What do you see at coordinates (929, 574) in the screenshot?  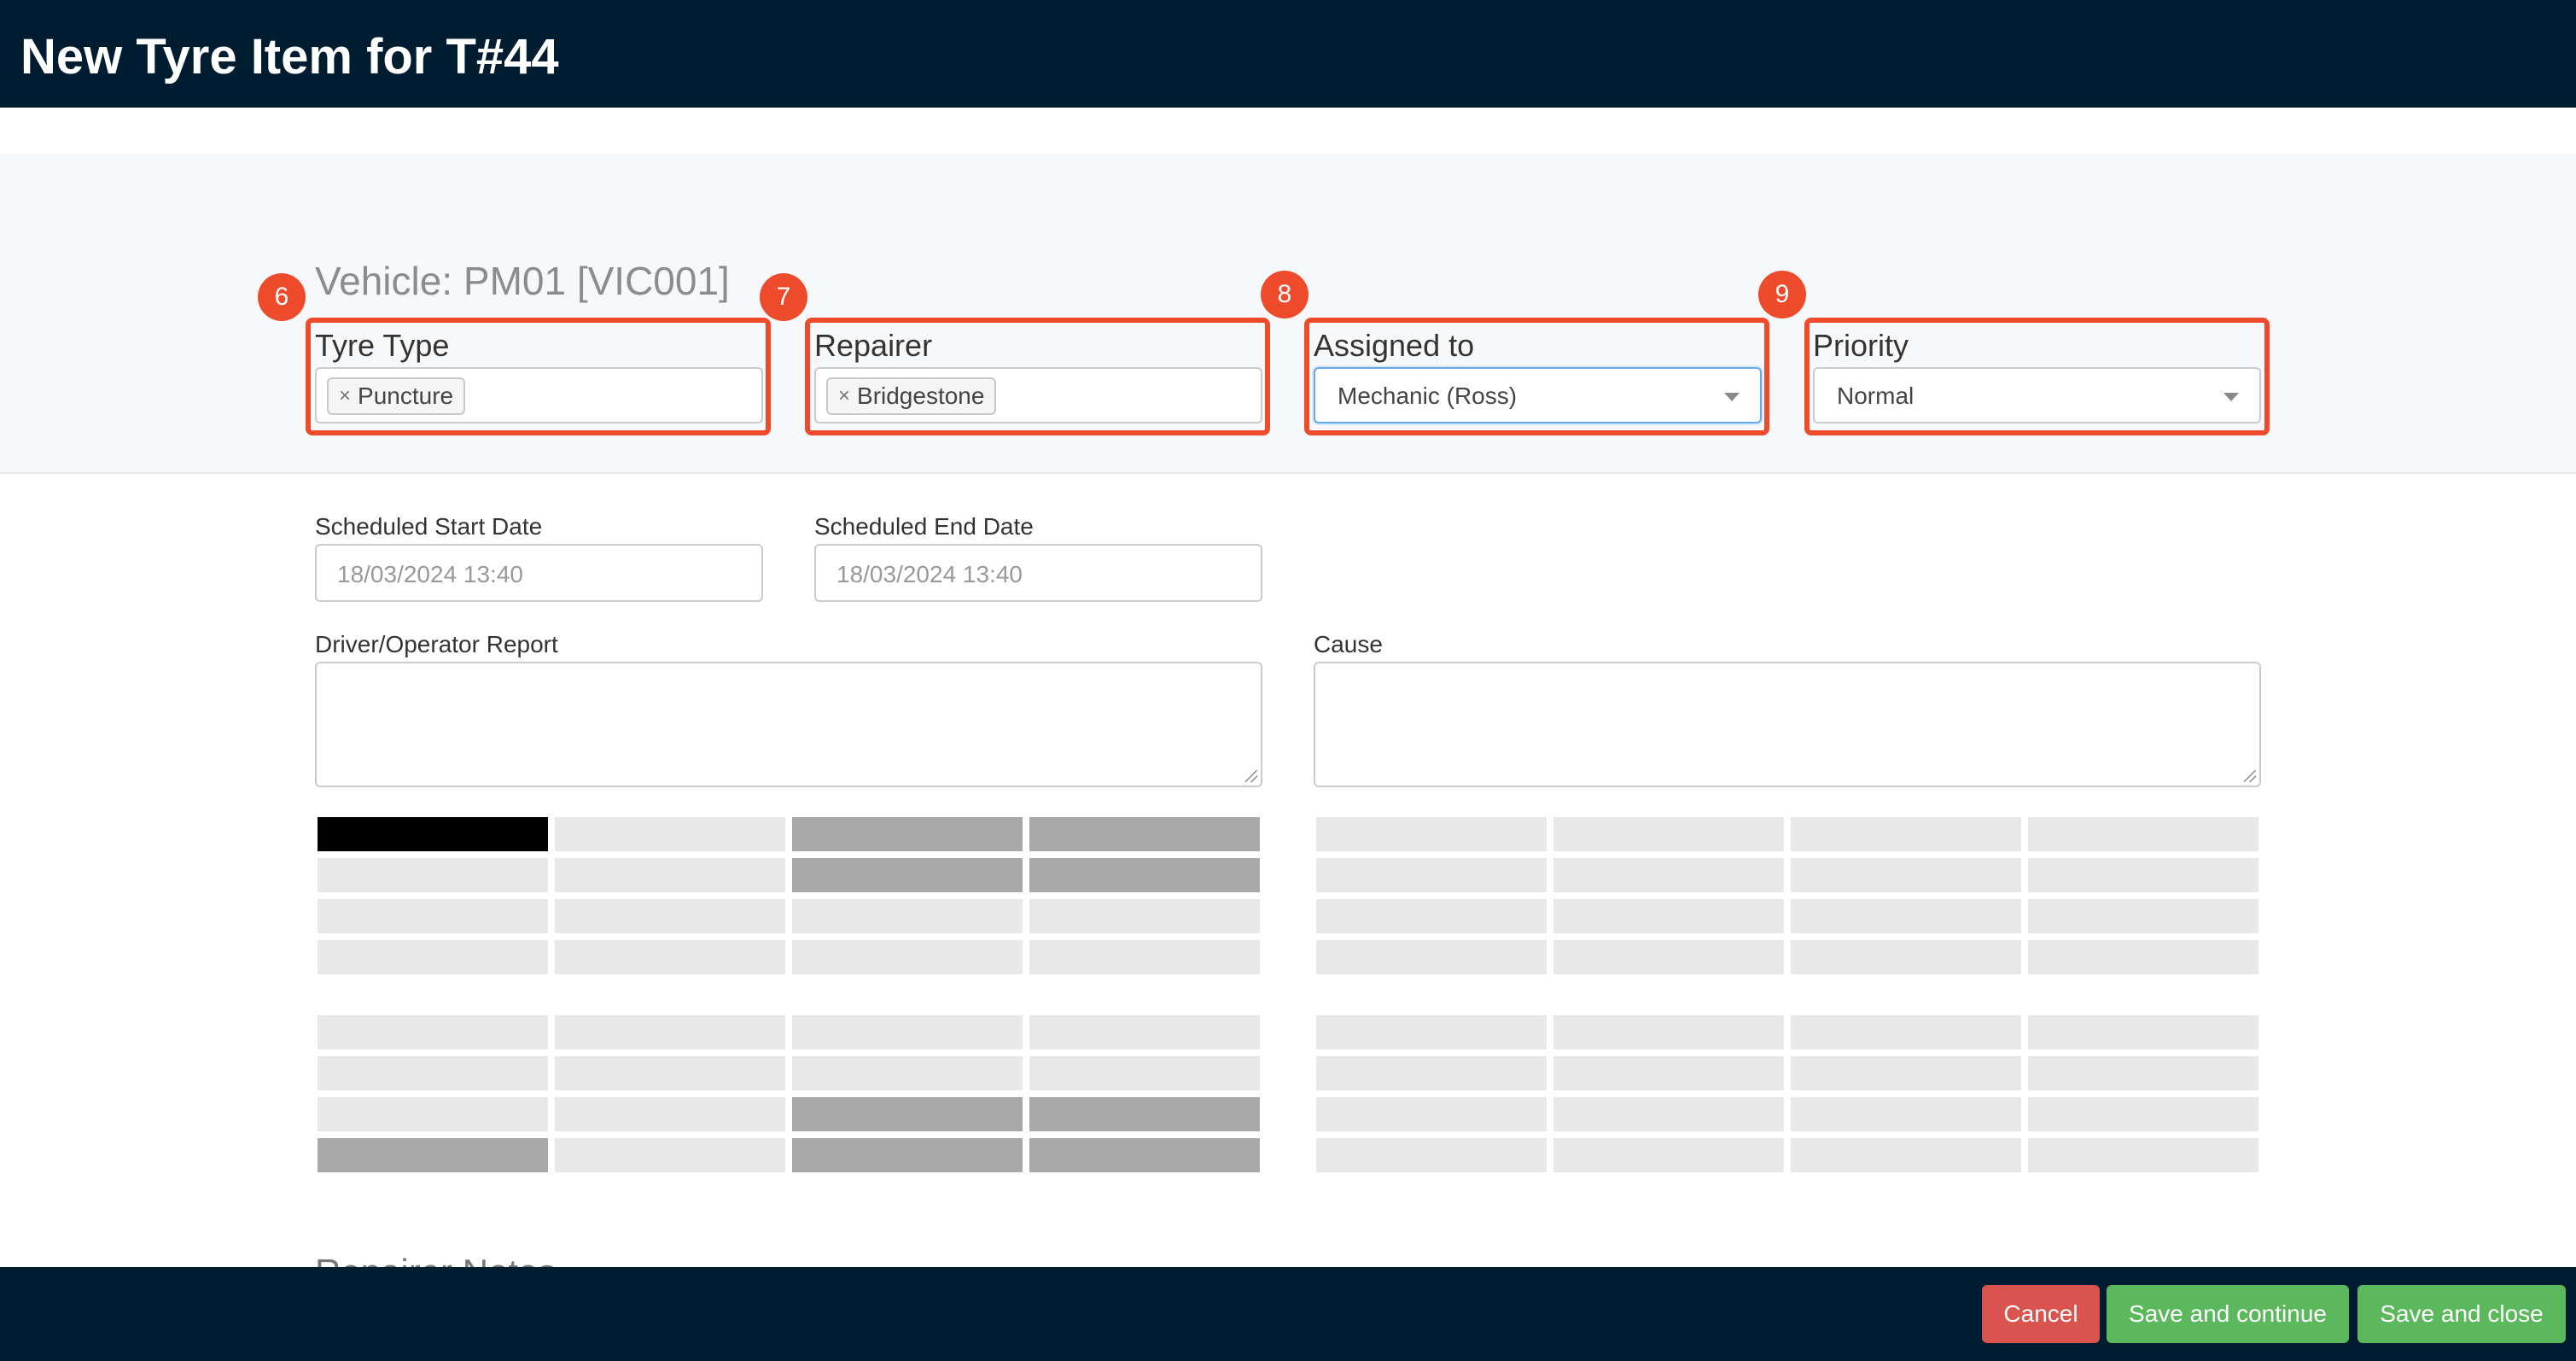 I see `scheduled-end-placeholder: 18/03/2024 13:40` at bounding box center [929, 574].